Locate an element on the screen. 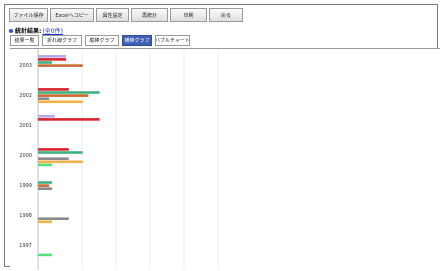 The width and height of the screenshot is (443, 271). tick-label: 1998 is located at coordinates (25, 216).